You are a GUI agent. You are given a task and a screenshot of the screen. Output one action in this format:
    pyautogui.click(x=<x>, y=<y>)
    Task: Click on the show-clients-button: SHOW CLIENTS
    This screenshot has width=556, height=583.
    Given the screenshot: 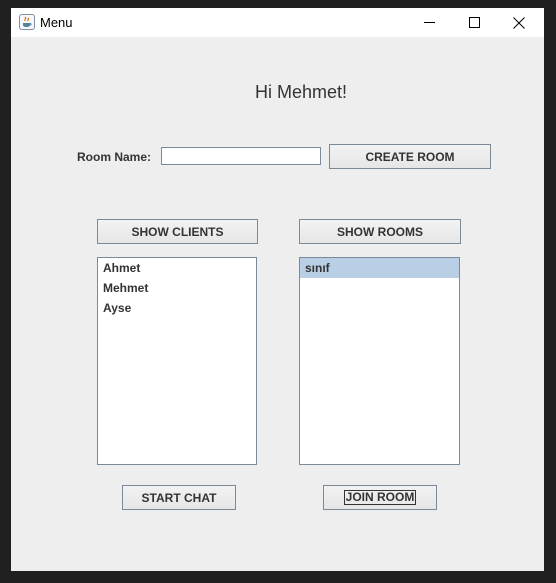 What is the action you would take?
    pyautogui.click(x=177, y=231)
    